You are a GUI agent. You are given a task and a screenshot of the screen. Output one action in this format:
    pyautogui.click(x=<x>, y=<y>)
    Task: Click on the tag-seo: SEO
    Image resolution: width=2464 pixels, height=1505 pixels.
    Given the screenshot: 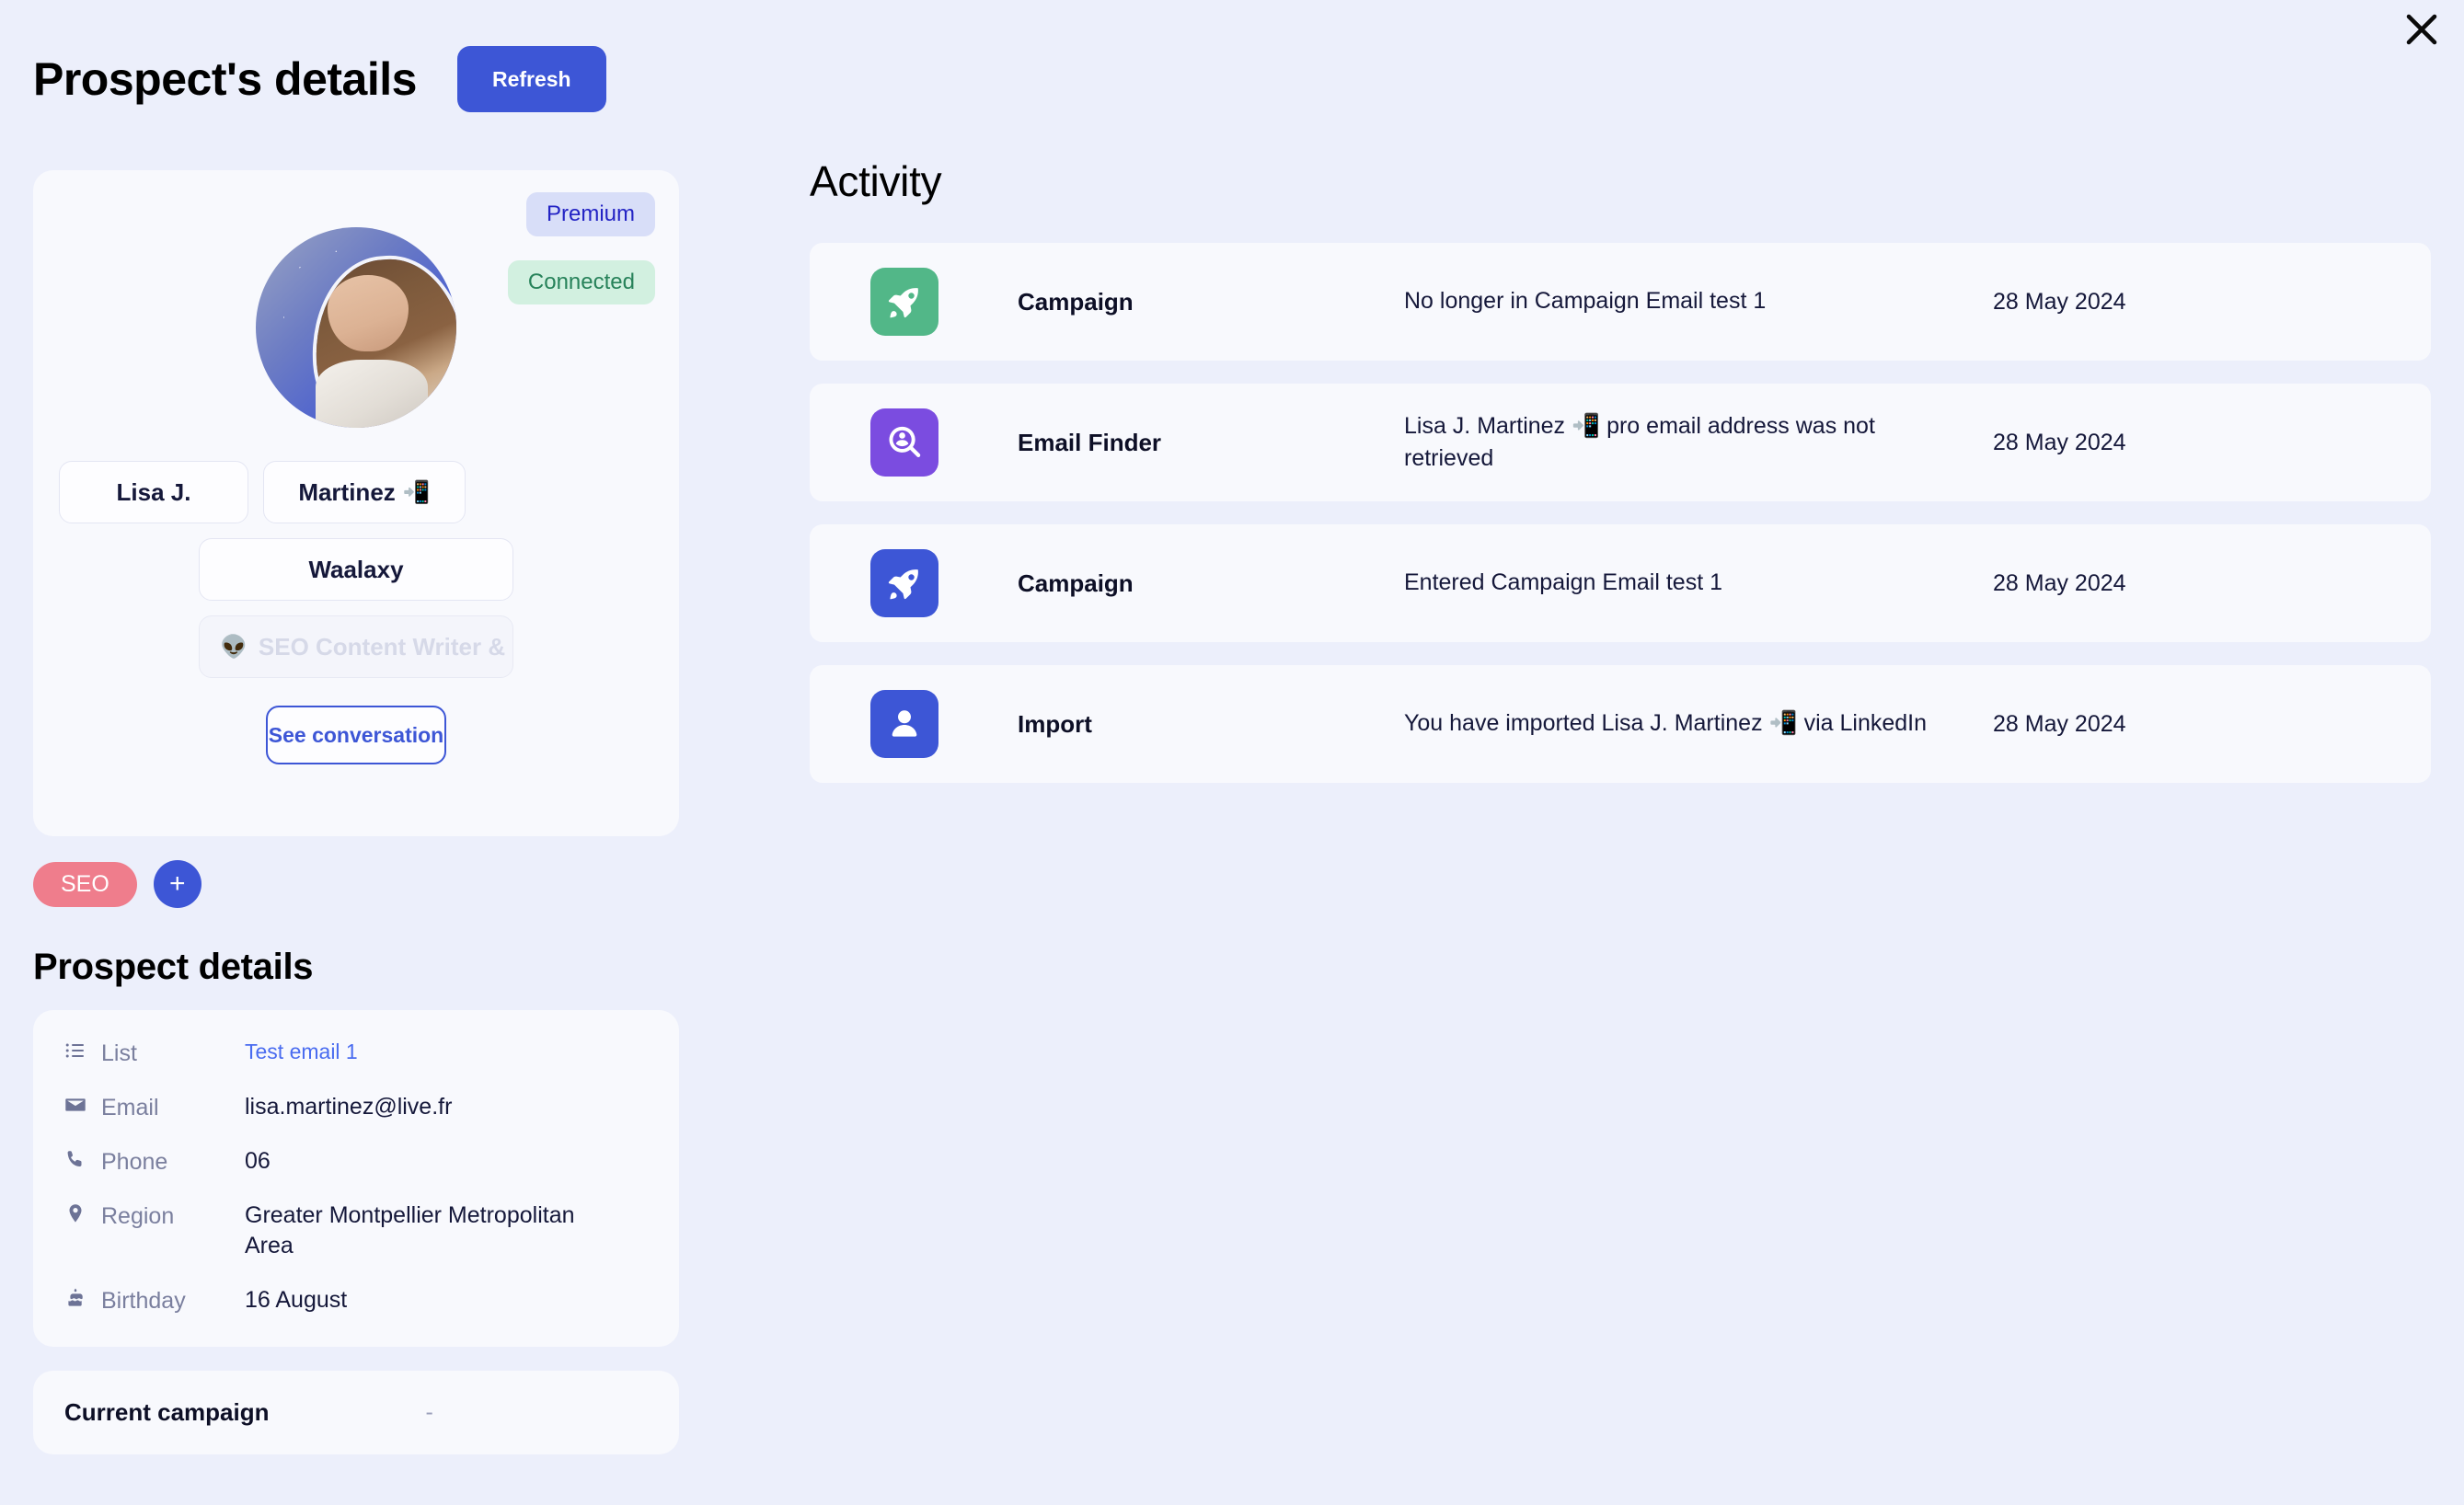 What is the action you would take?
    pyautogui.click(x=85, y=884)
    